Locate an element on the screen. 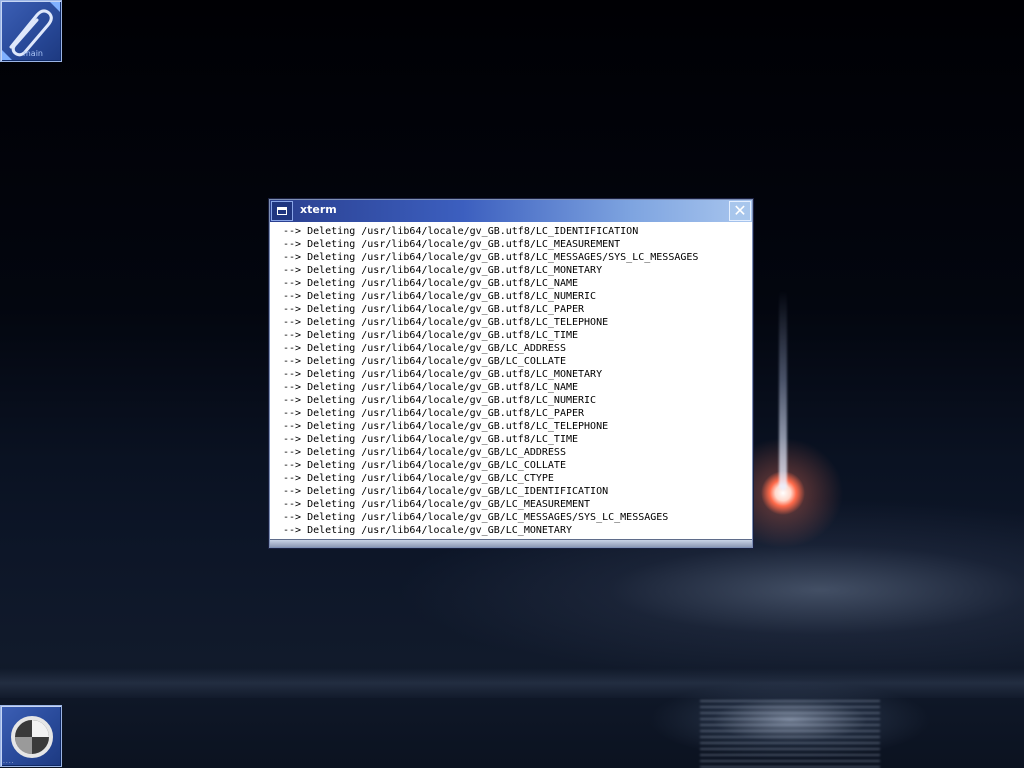 This screenshot has width=1024, height=768. wallpaper-light-beam is located at coordinates (783, 390).